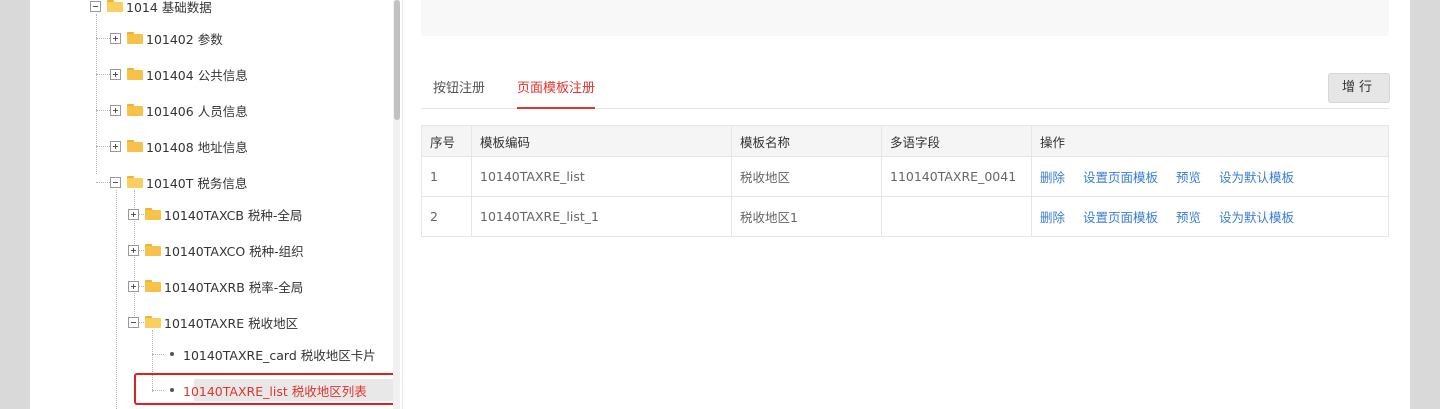 This screenshot has width=1440, height=409. What do you see at coordinates (905, 89) in the screenshot?
I see `tab-bar: 按钮注册 页面模板注册` at bounding box center [905, 89].